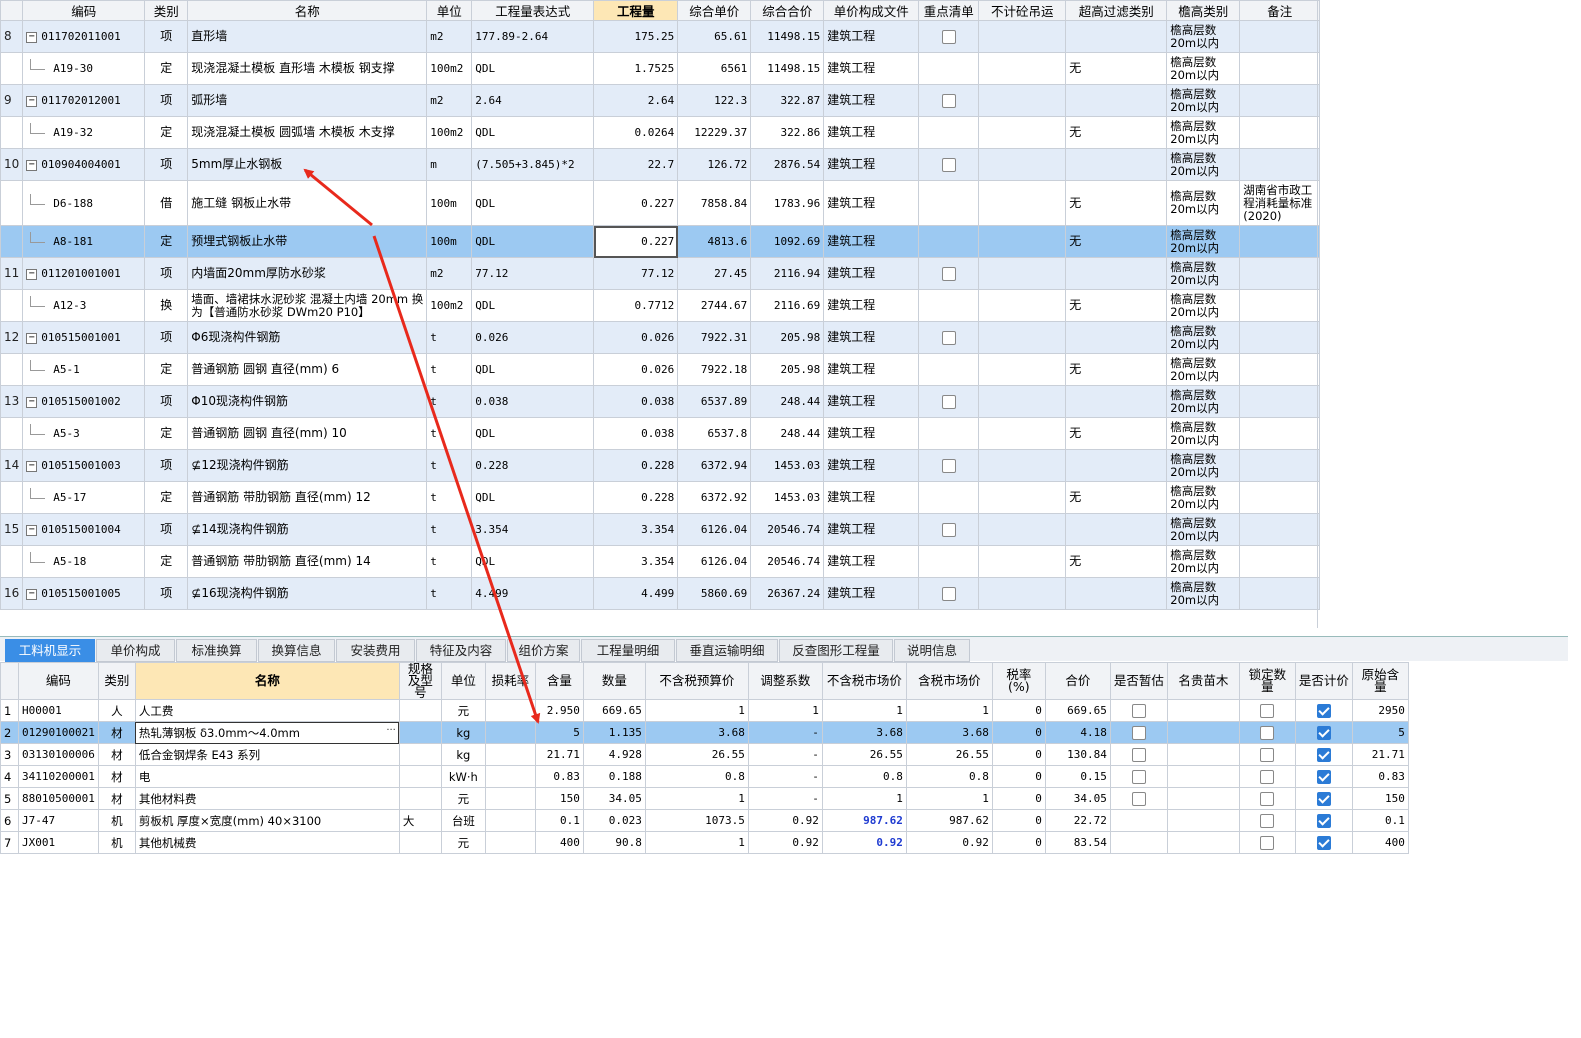  What do you see at coordinates (864, 798) in the screenshot?
I see `market-price: 1` at bounding box center [864, 798].